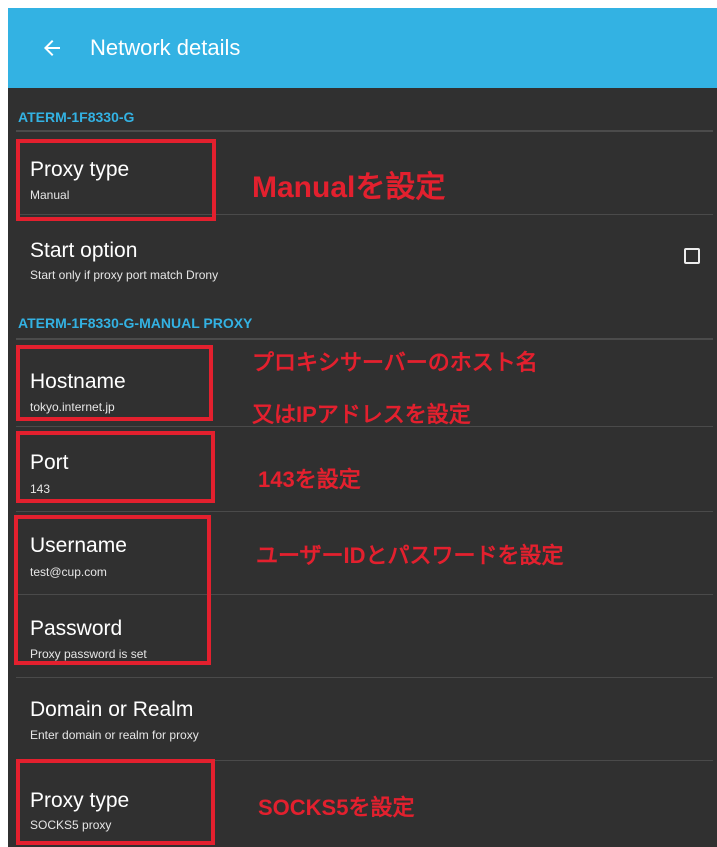 This screenshot has height=847, width=717. I want to click on app-bar: Network details, so click(362, 48).